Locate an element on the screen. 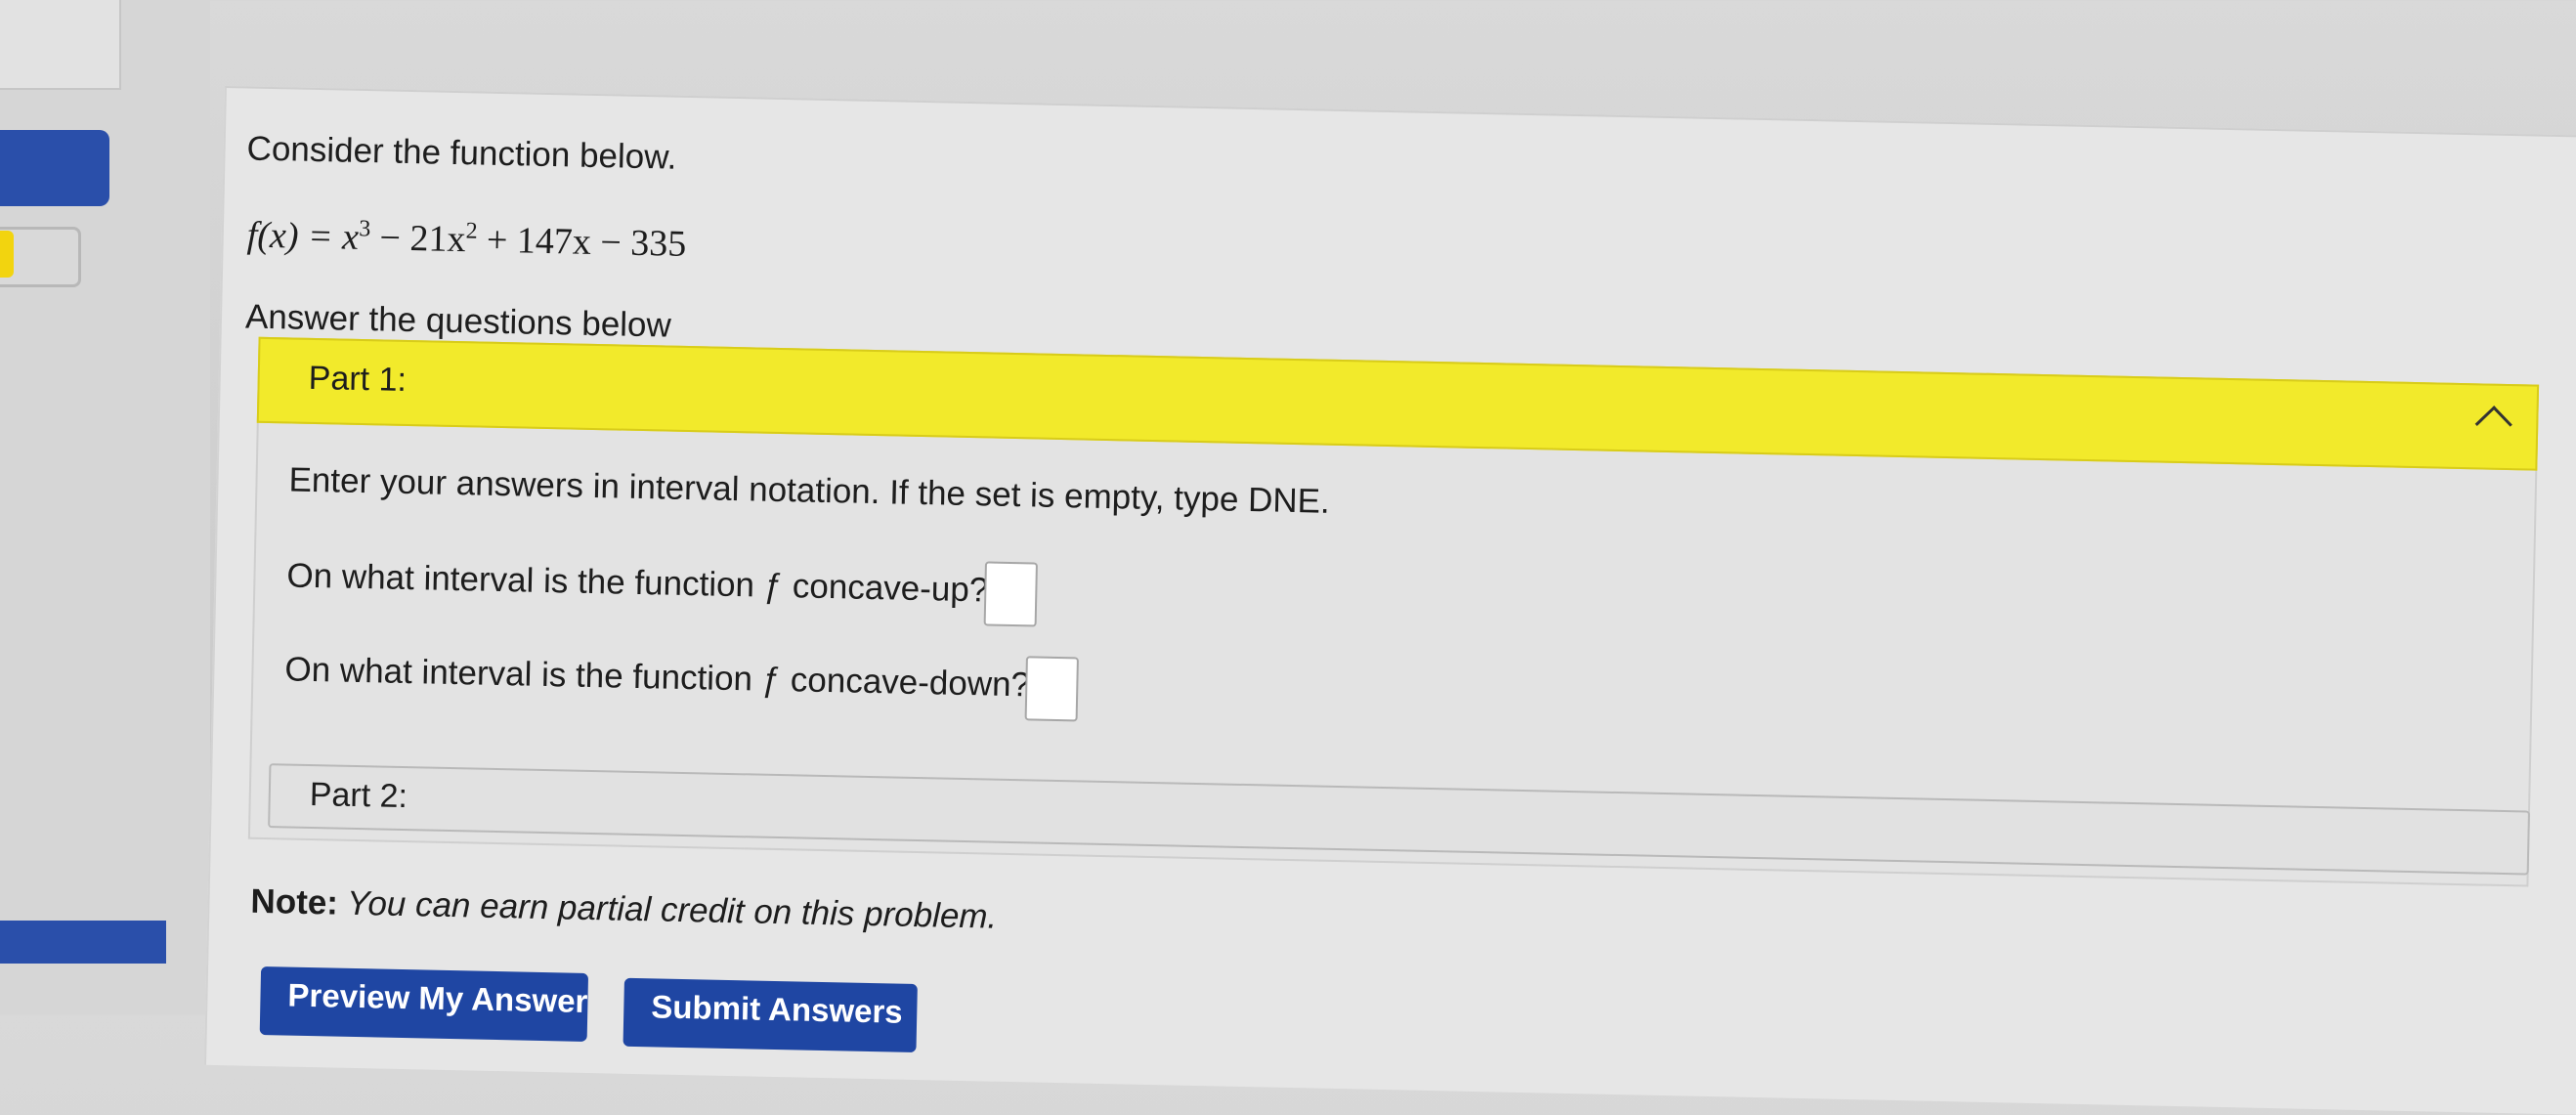 The image size is (2576, 1115). formula-term3: + 147x − 335 is located at coordinates (582, 242).